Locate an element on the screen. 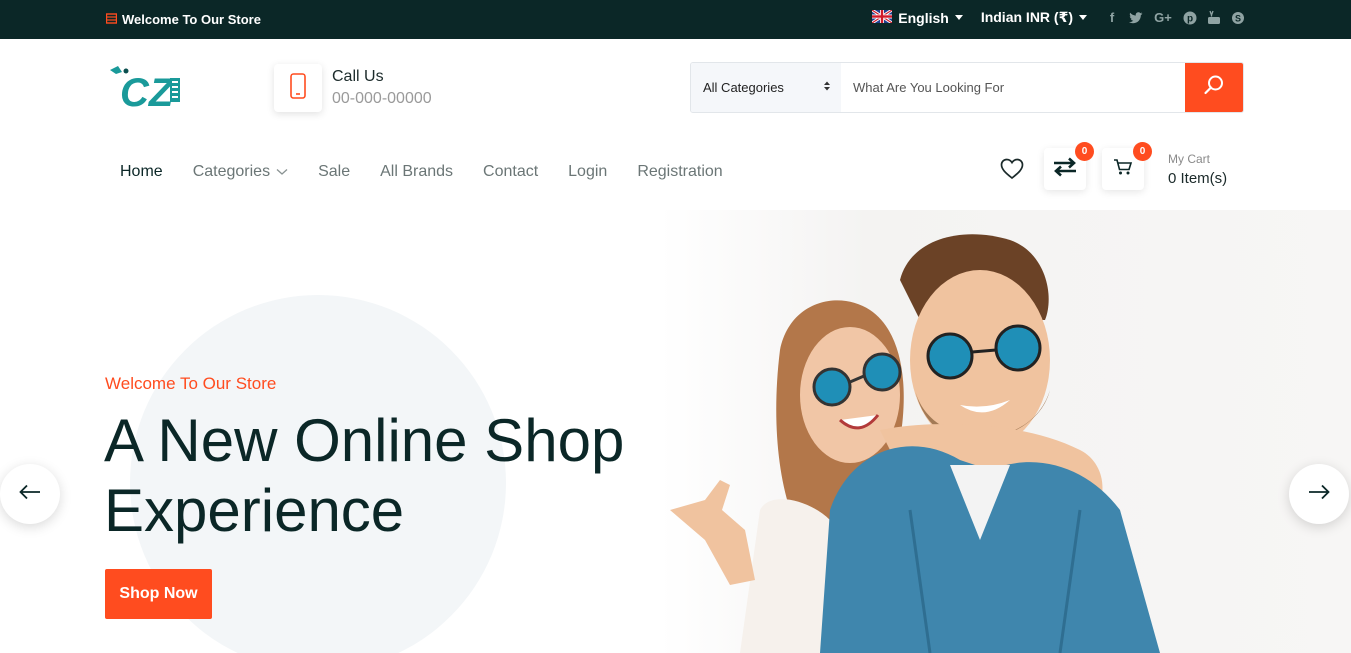 The height and width of the screenshot is (653, 1351). cart-button: 0 is located at coordinates (1127, 166).